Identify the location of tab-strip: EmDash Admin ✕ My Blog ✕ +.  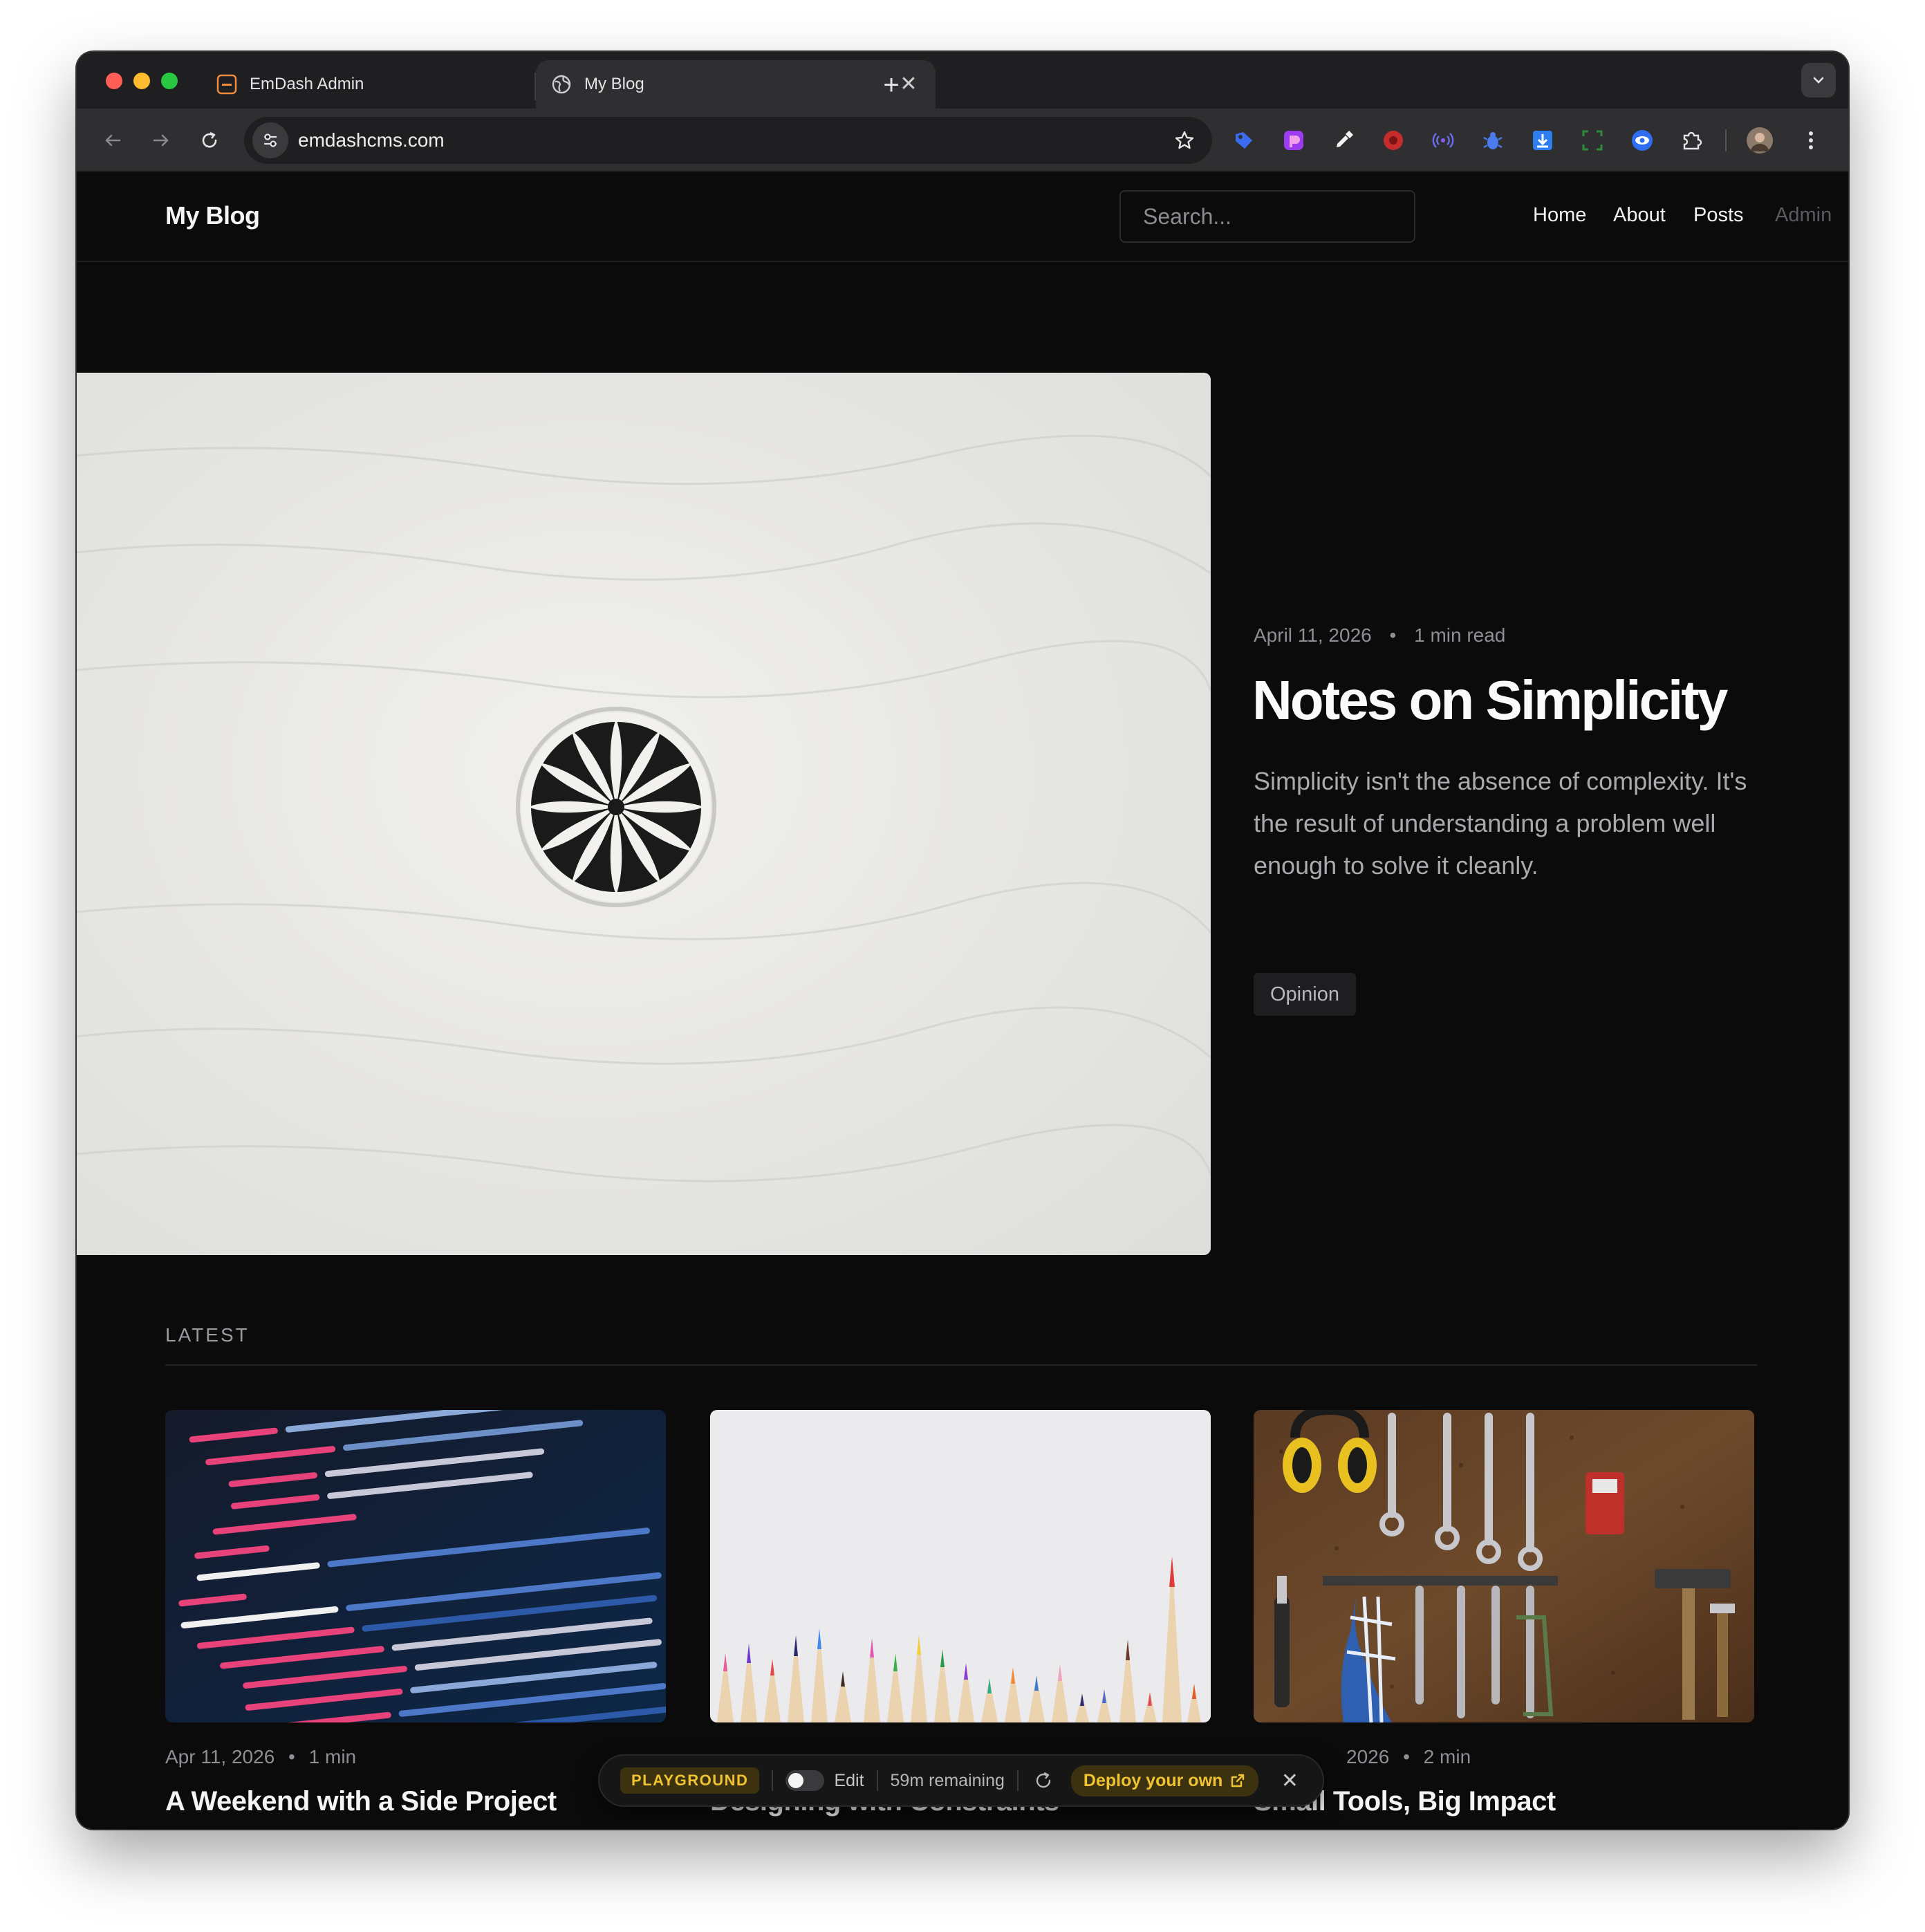
(963, 80).